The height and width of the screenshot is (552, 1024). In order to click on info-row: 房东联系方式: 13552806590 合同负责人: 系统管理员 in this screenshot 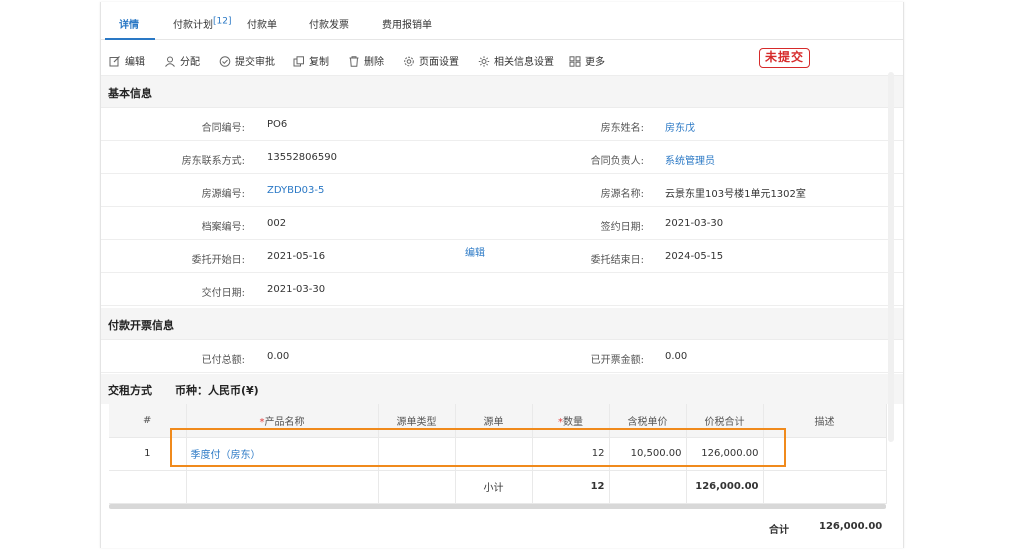, I will do `click(502, 157)`.